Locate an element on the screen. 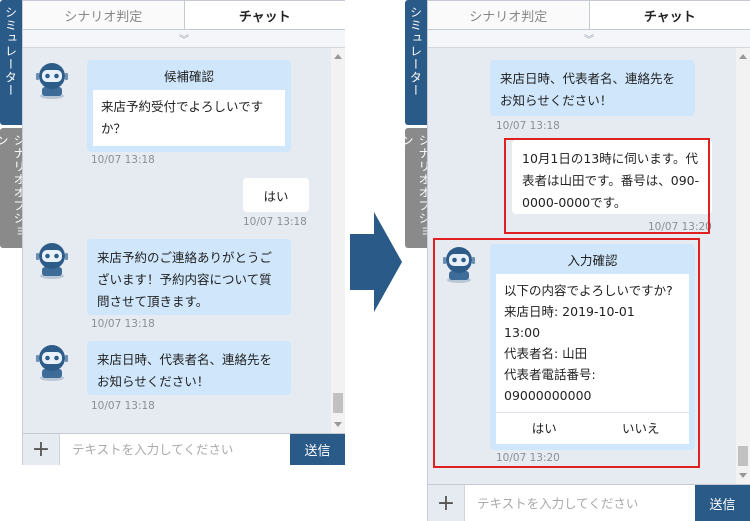 This screenshot has width=750, height=521. user-message: はい is located at coordinates (276, 195).